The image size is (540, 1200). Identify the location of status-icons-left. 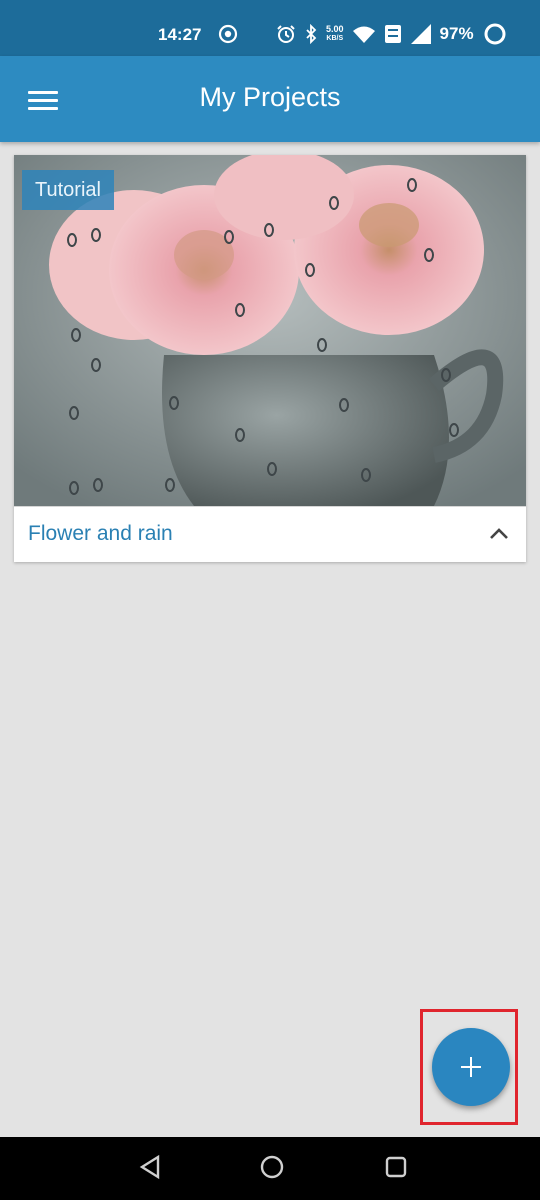
(228, 34).